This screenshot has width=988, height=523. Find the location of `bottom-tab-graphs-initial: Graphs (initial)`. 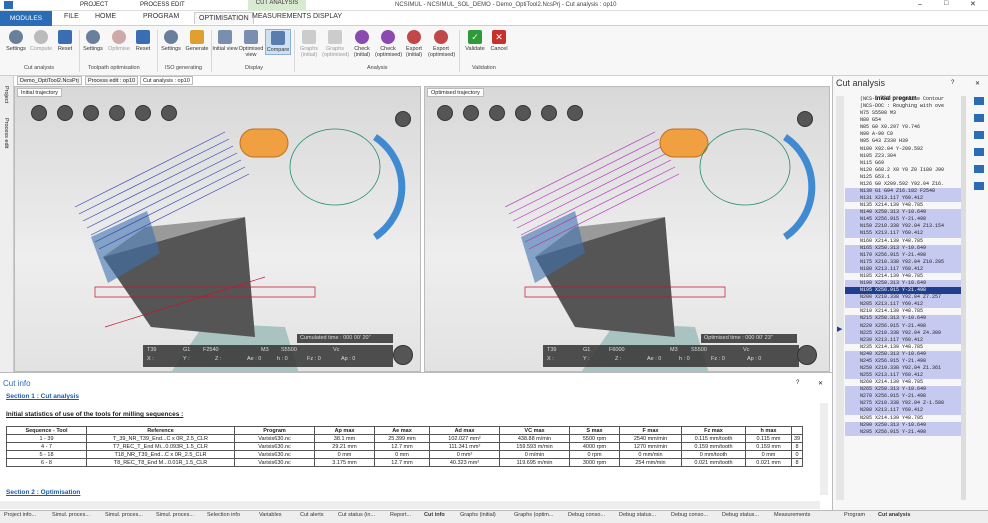

bottom-tab-graphs-initial: Graphs (initial) is located at coordinates (478, 515).